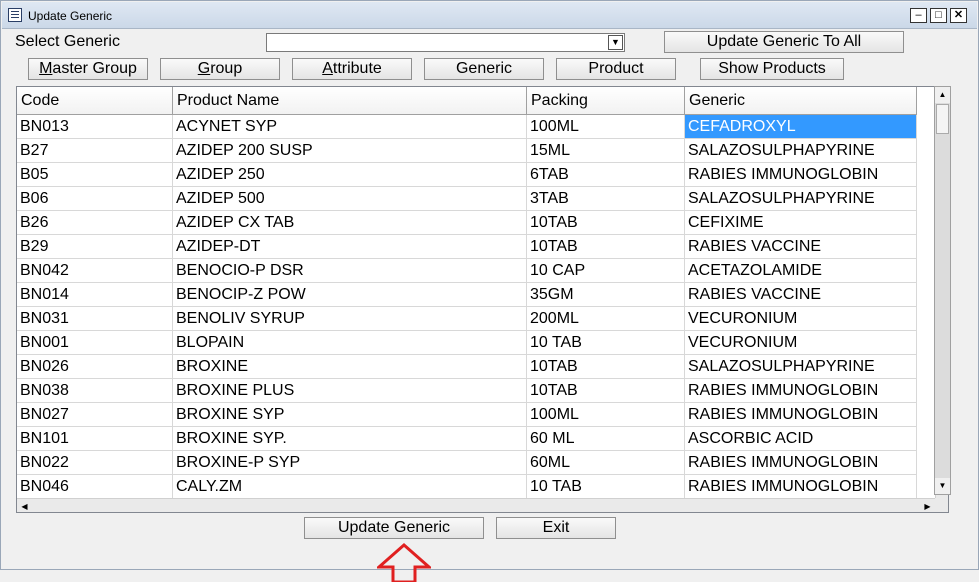 This screenshot has width=979, height=582. What do you see at coordinates (88, 69) in the screenshot?
I see `master-group-button: Master Group` at bounding box center [88, 69].